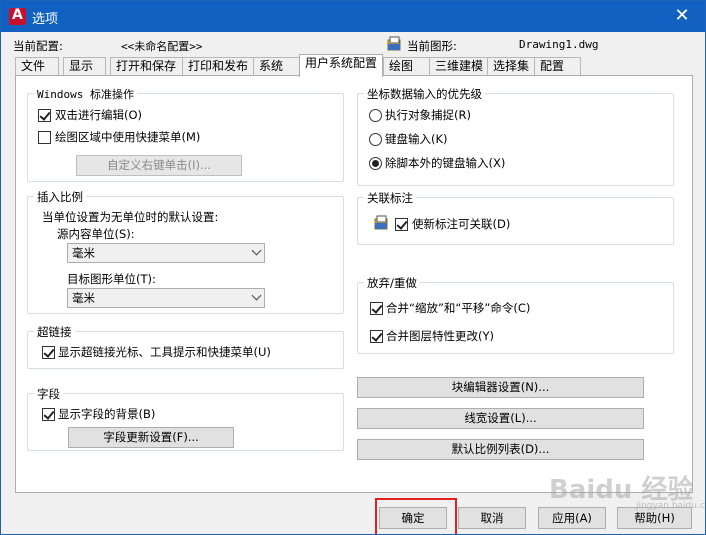 The image size is (706, 535). What do you see at coordinates (670, 506) in the screenshot?
I see `baidu-watermark-url: jingyan.baidu.com` at bounding box center [670, 506].